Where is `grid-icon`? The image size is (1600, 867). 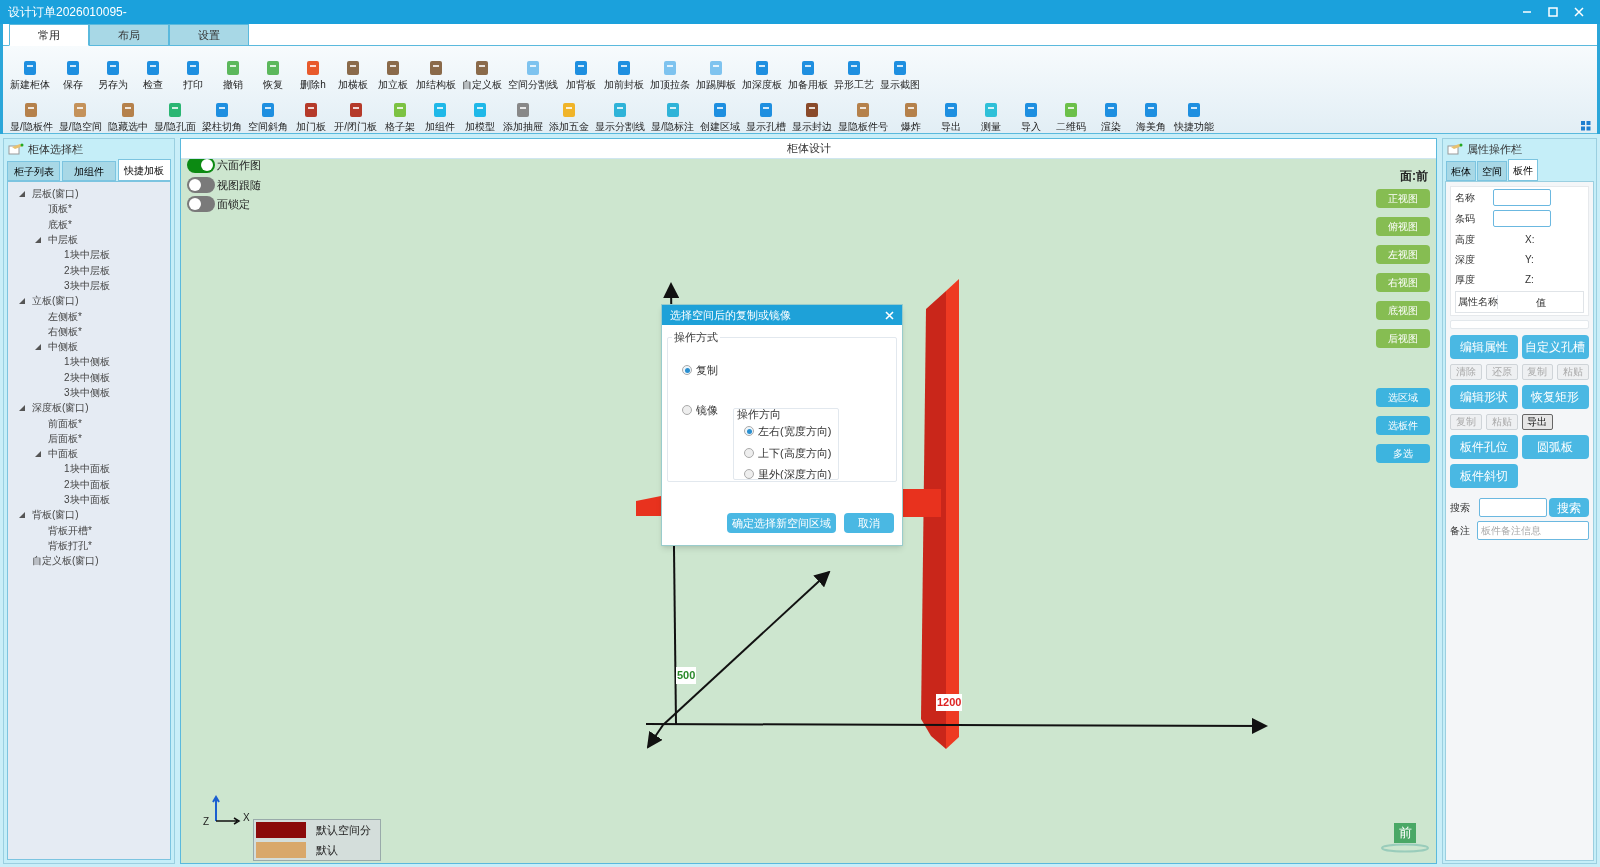 grid-icon is located at coordinates (1586, 126).